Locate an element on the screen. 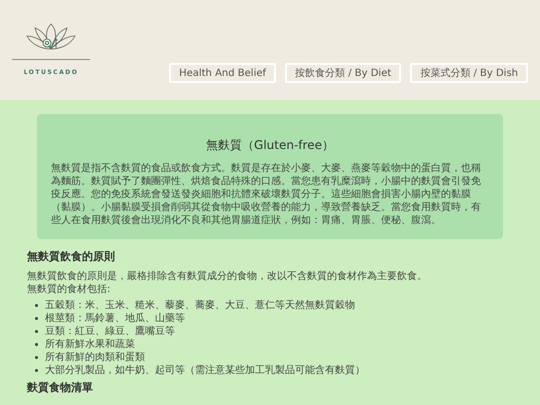  list-item: 所有新鮮的肉類和蛋類 is located at coordinates (95, 357).